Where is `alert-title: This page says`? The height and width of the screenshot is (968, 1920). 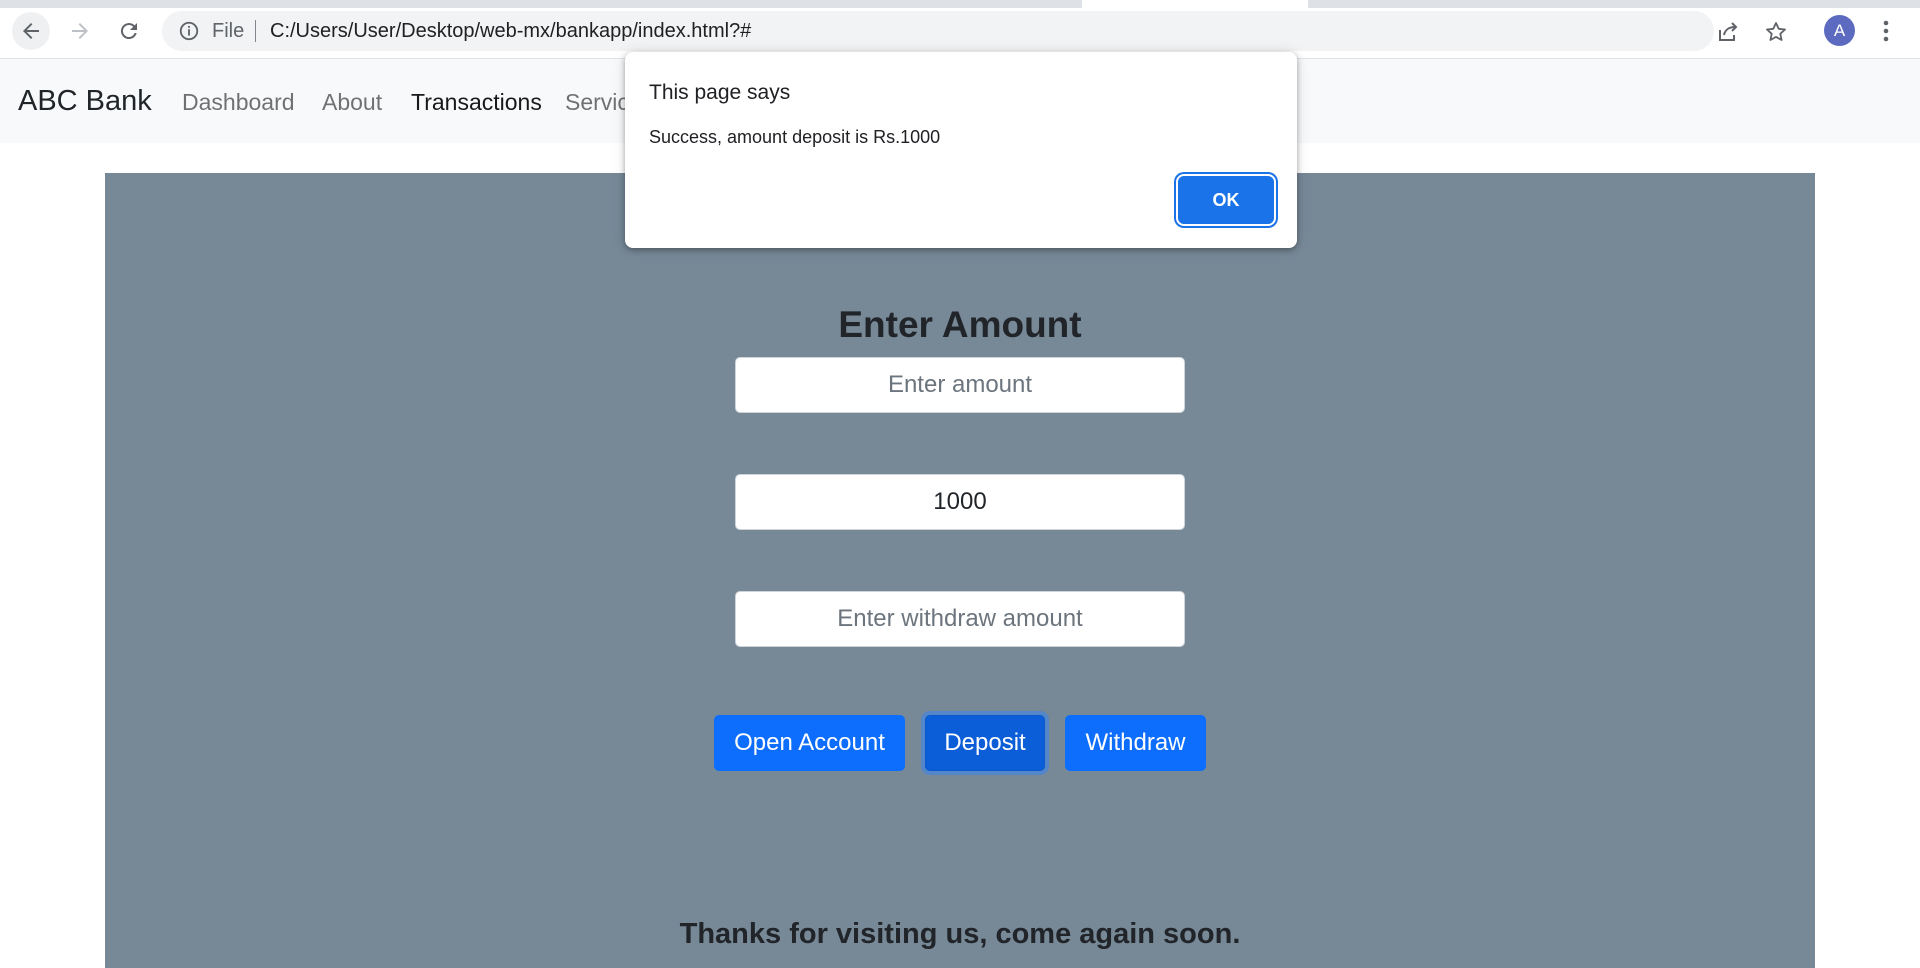 alert-title: This page says is located at coordinates (720, 92).